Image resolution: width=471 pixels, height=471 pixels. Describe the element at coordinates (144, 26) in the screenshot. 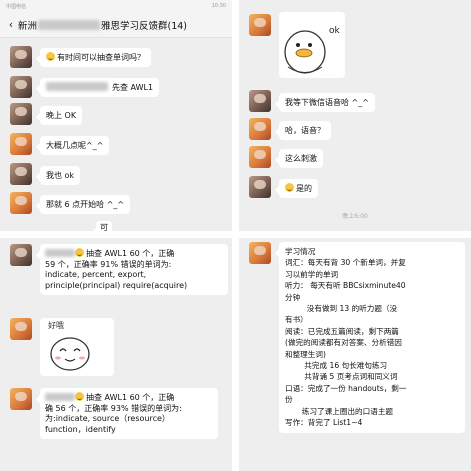

I see `chat-title: 雅思学习反馈群(14)` at that location.